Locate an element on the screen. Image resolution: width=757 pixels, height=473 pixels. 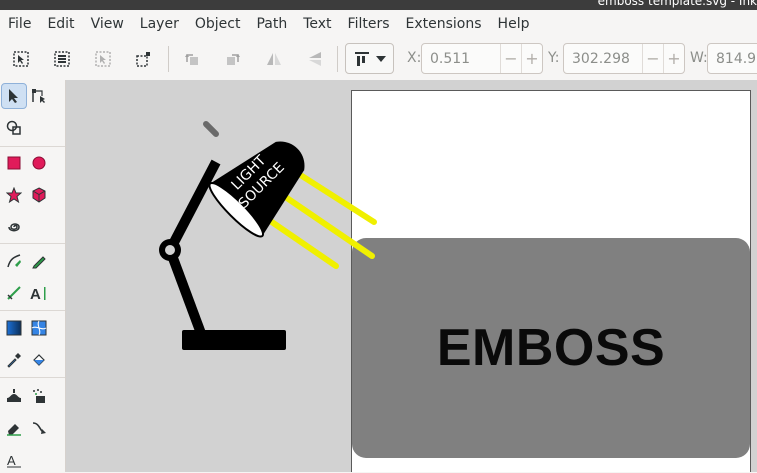
text-tool-icon: A is located at coordinates (39, 293).